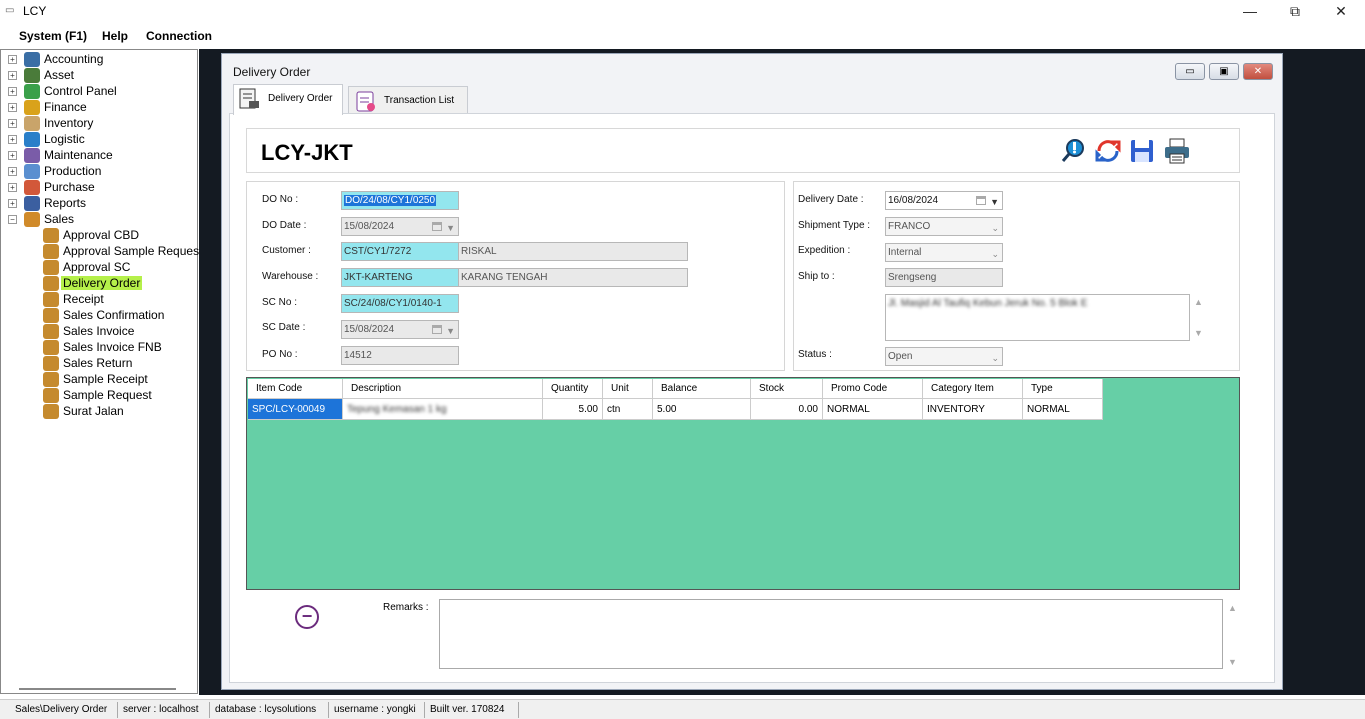 The height and width of the screenshot is (719, 1365). What do you see at coordinates (99, 108) in the screenshot?
I see `tree-node-finance: + Finance` at bounding box center [99, 108].